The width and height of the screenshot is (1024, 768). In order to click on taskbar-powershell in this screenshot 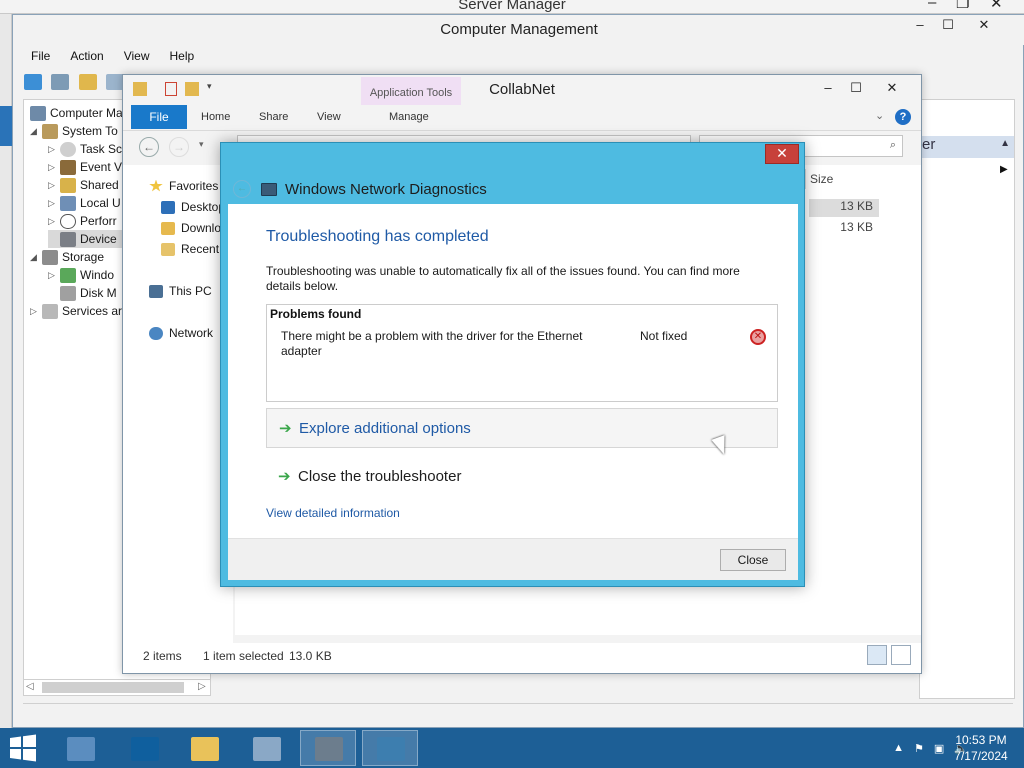, I will do `click(144, 748)`.